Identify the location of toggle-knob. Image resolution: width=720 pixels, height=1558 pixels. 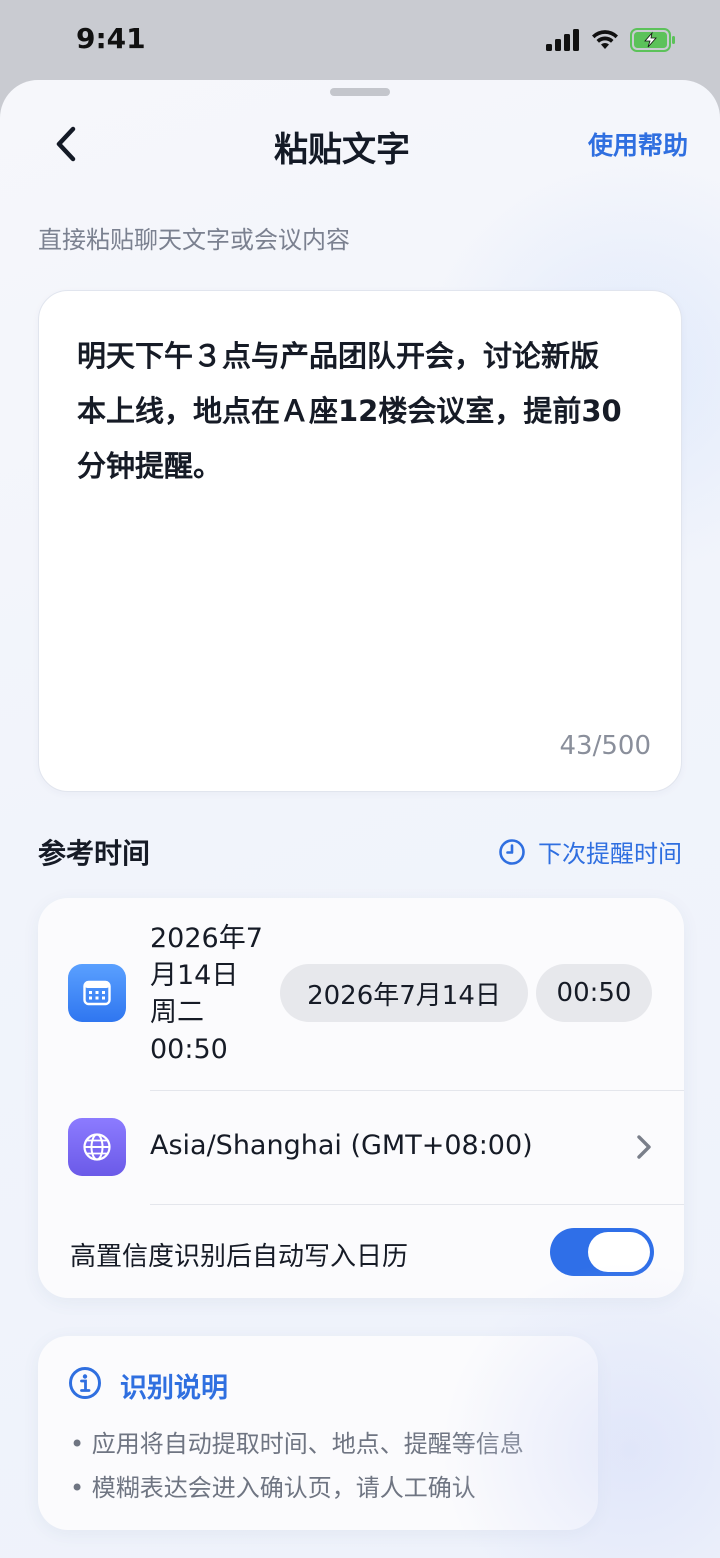
(619, 1252).